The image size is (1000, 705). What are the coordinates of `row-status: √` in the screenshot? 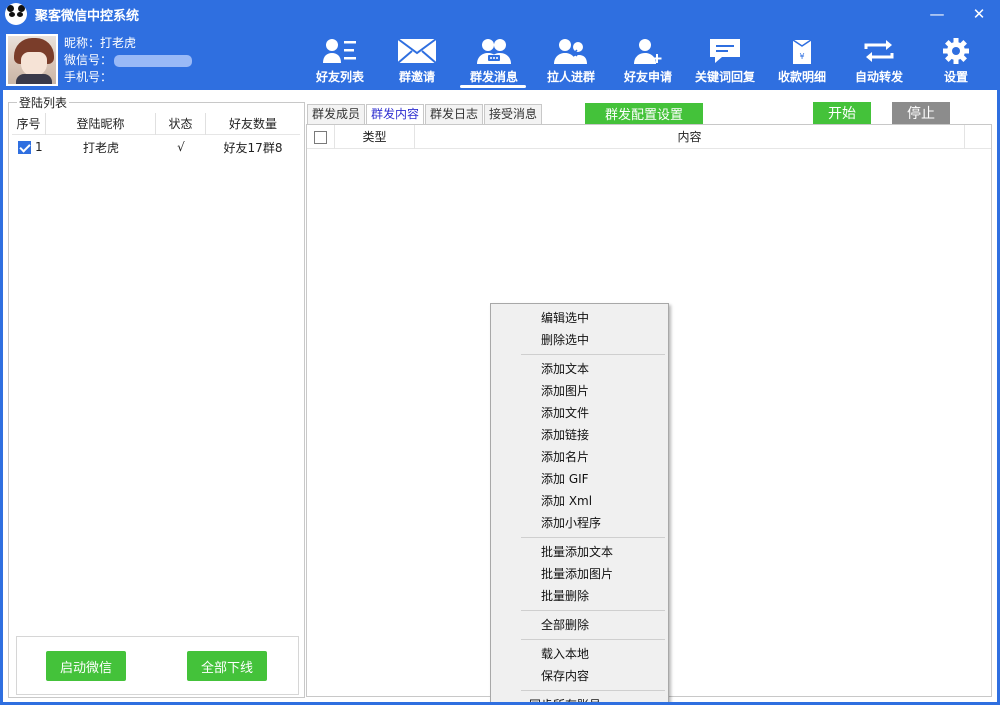 It's located at (181, 147).